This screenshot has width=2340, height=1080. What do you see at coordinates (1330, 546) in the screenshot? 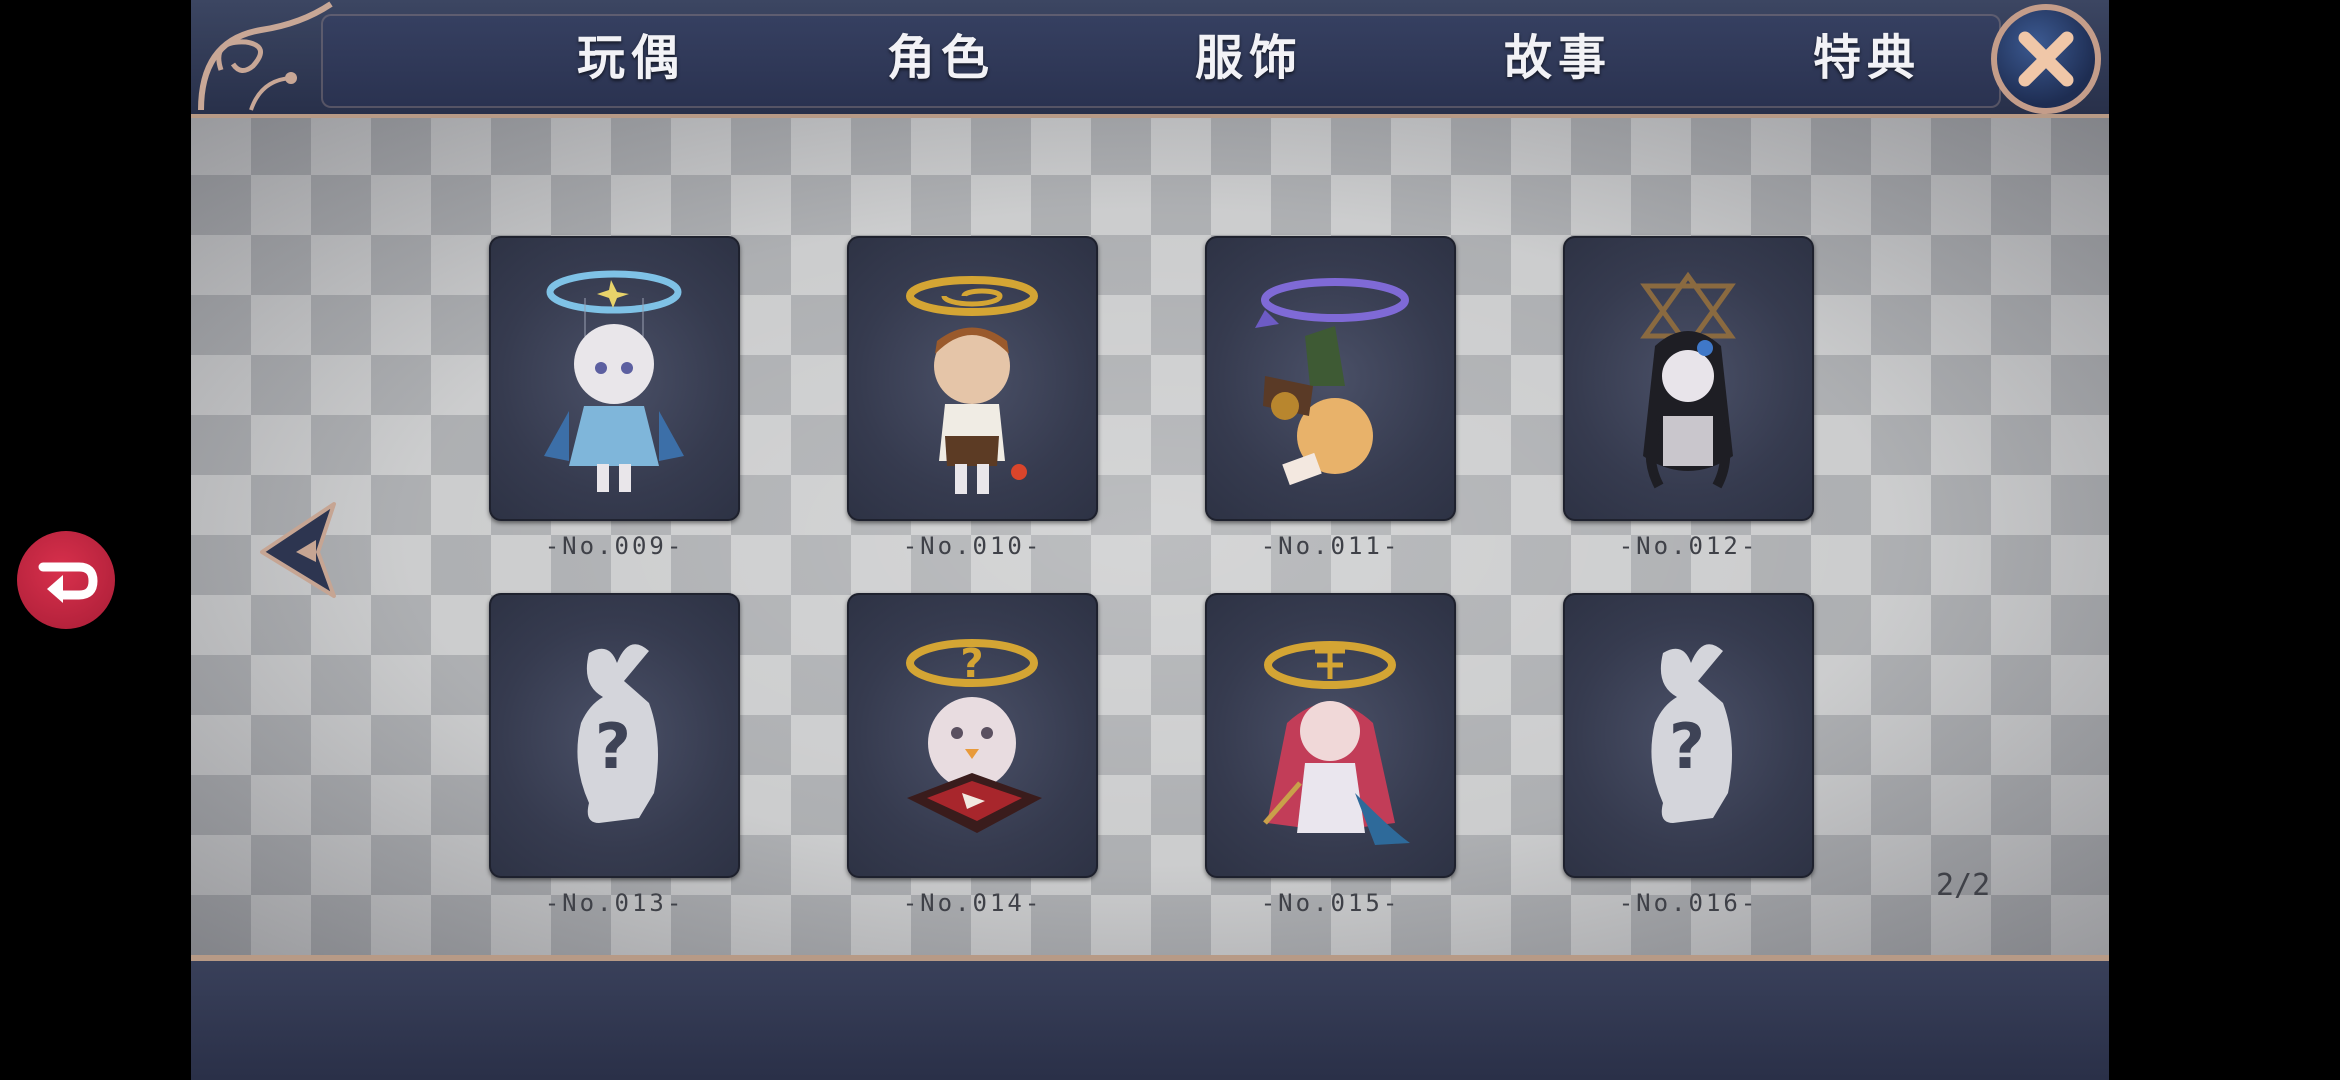
I see `doll-number-label: -No.011-` at bounding box center [1330, 546].